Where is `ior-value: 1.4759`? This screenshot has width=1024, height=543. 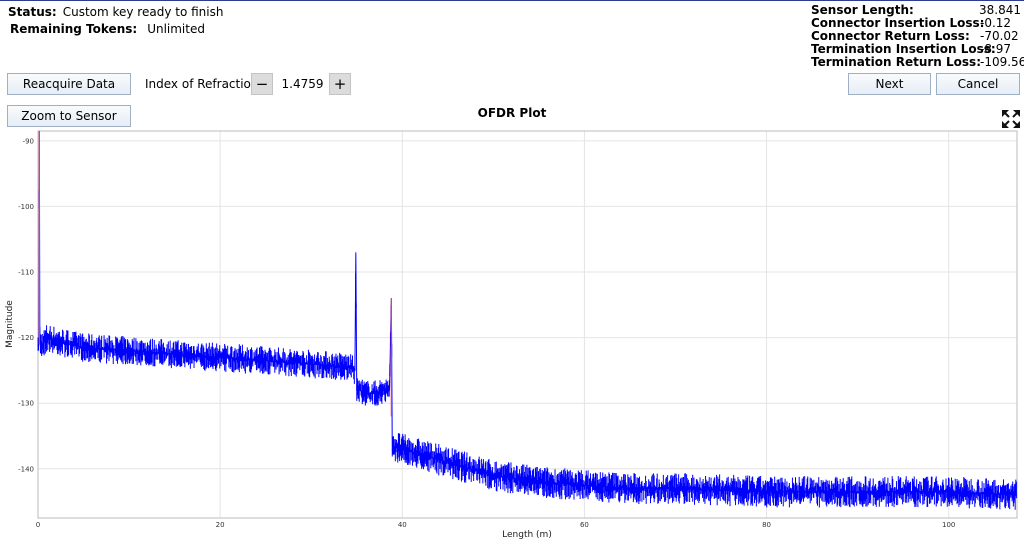 ior-value: 1.4759 is located at coordinates (302, 84).